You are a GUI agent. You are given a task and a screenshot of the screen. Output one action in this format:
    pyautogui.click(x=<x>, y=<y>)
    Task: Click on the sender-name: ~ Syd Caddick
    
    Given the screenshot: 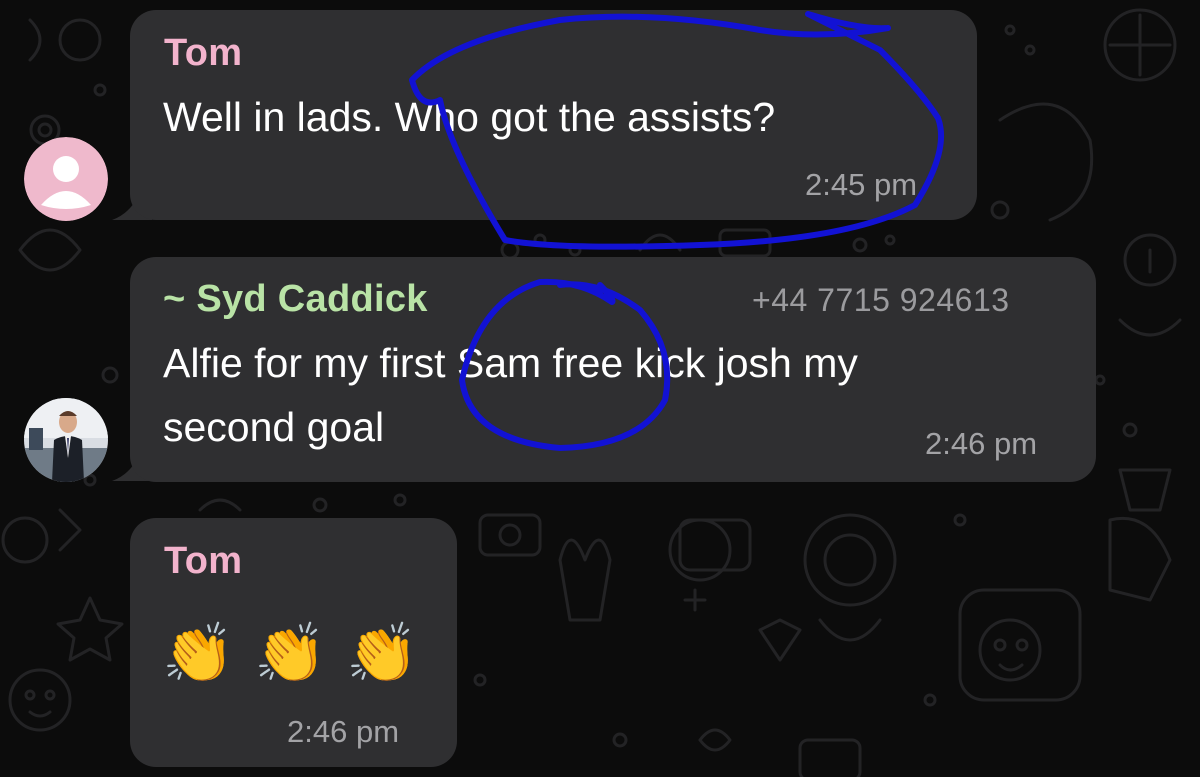 What is the action you would take?
    pyautogui.click(x=295, y=299)
    